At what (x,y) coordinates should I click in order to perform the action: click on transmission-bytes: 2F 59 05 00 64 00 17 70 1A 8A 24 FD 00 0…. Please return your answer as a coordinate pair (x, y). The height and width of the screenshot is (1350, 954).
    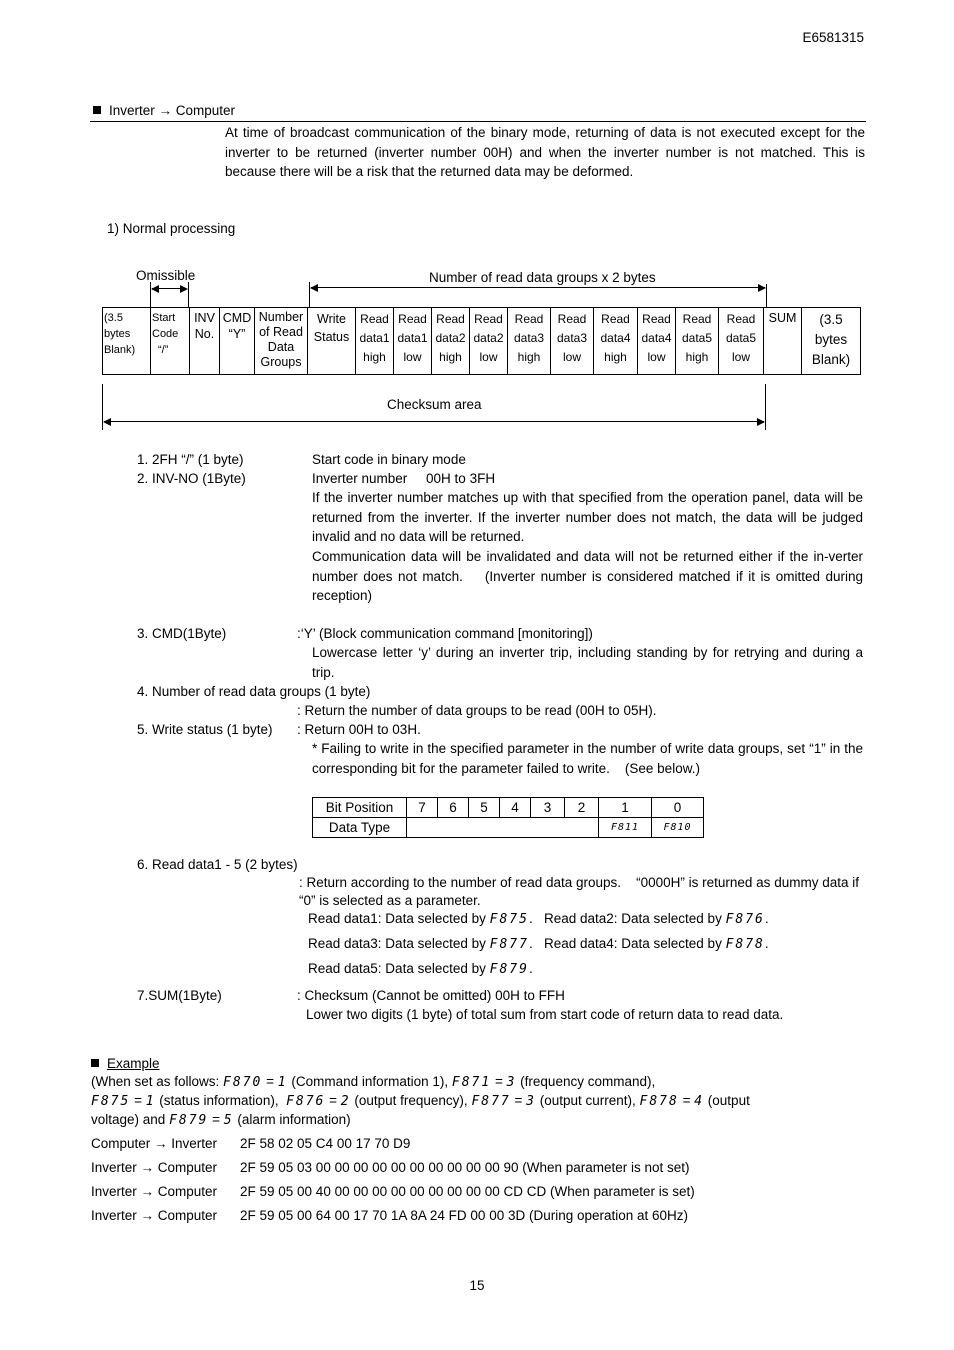
    Looking at the image, I should click on (464, 1215).